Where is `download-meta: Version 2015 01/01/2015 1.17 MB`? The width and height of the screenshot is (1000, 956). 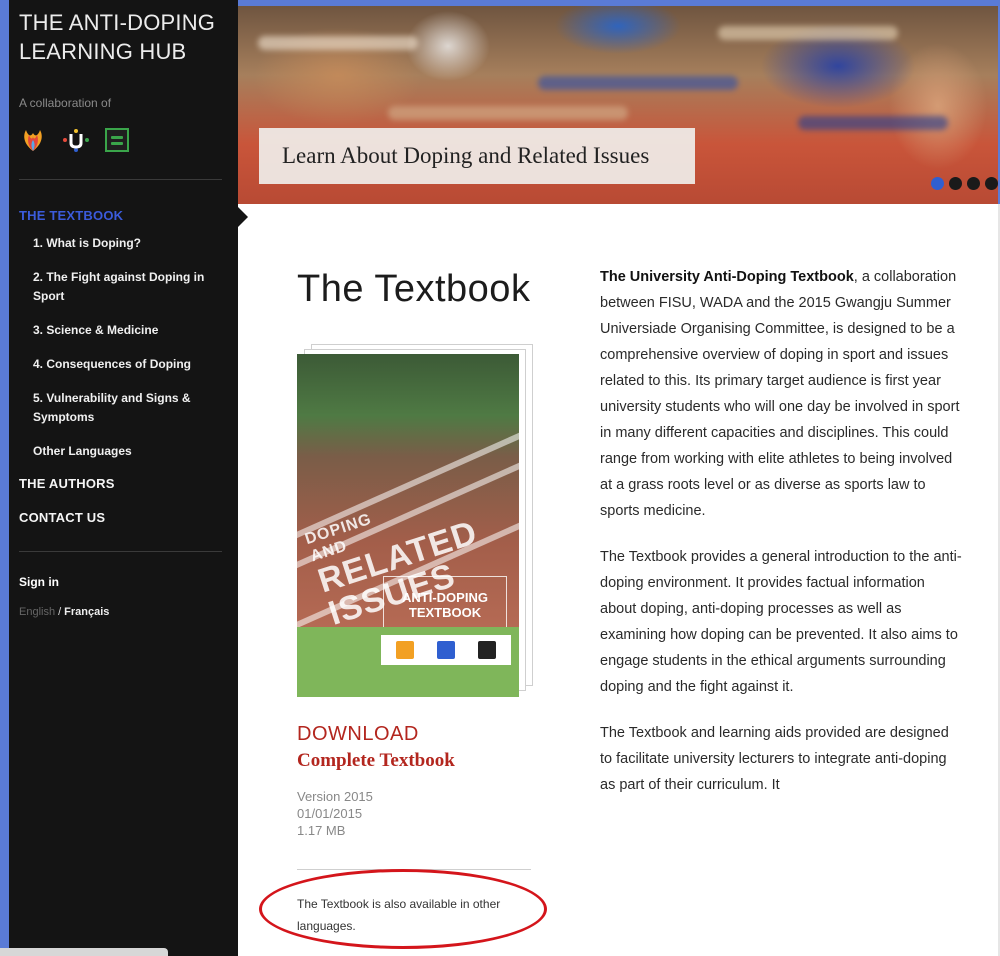
download-meta: Version 2015 01/01/2015 1.17 MB is located at coordinates (335, 813).